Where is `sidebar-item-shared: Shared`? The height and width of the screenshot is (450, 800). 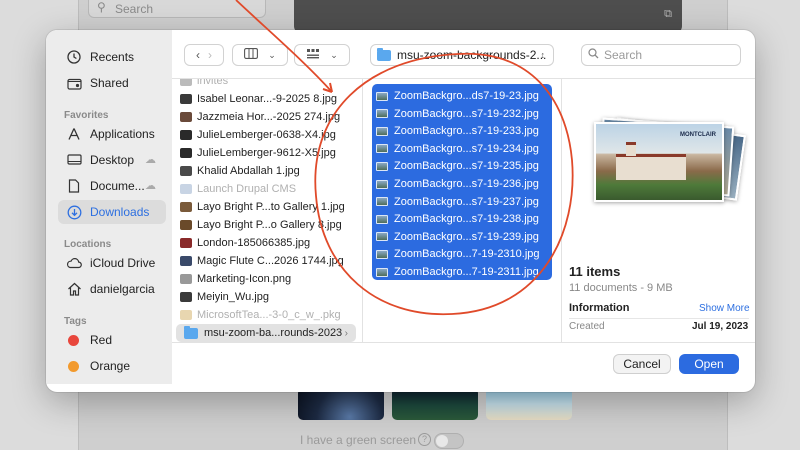
sidebar-item-shared: Shared is located at coordinates (112, 83).